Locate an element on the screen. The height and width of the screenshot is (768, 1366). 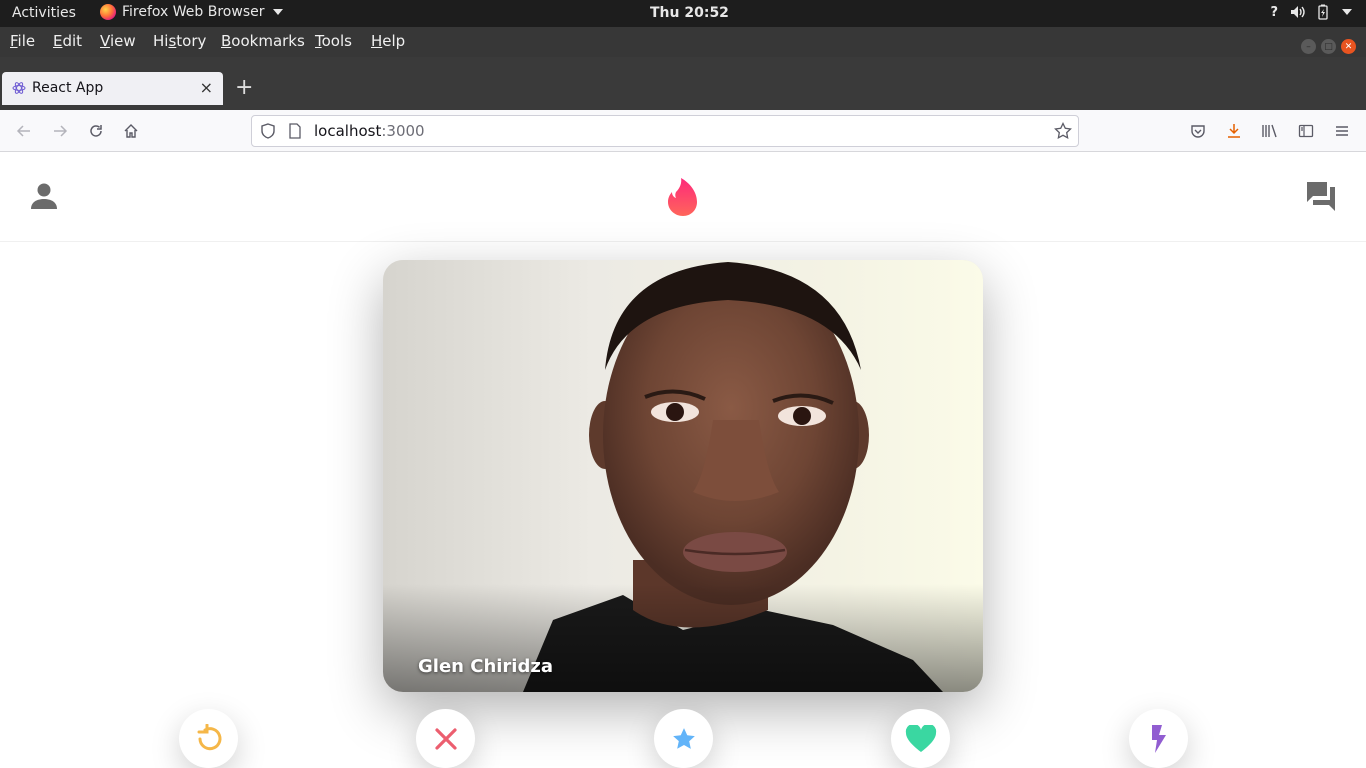
close-window-icon: ✕ is located at coordinates (1348, 46).